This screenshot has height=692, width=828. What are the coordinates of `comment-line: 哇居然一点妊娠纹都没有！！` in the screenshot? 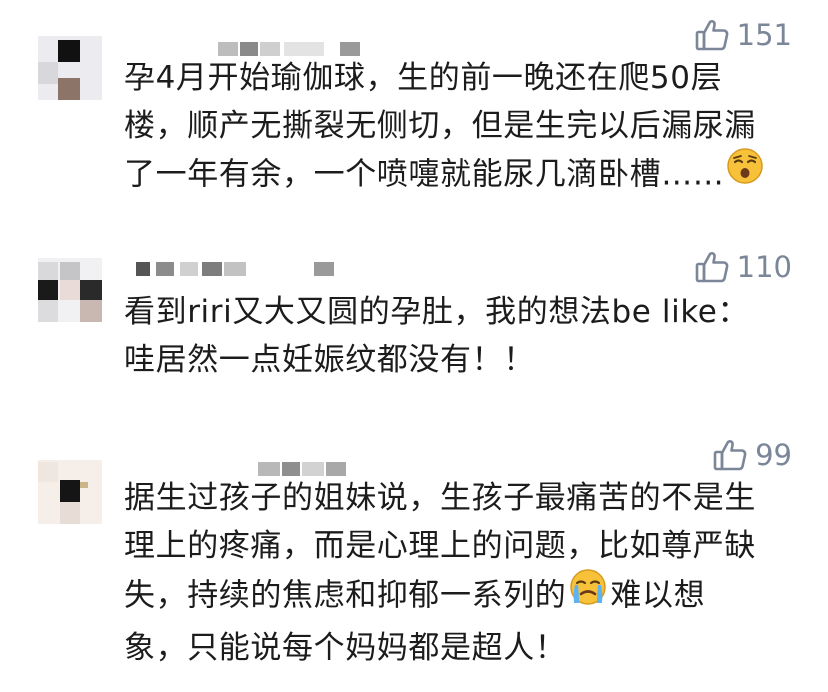 It's located at (329, 360).